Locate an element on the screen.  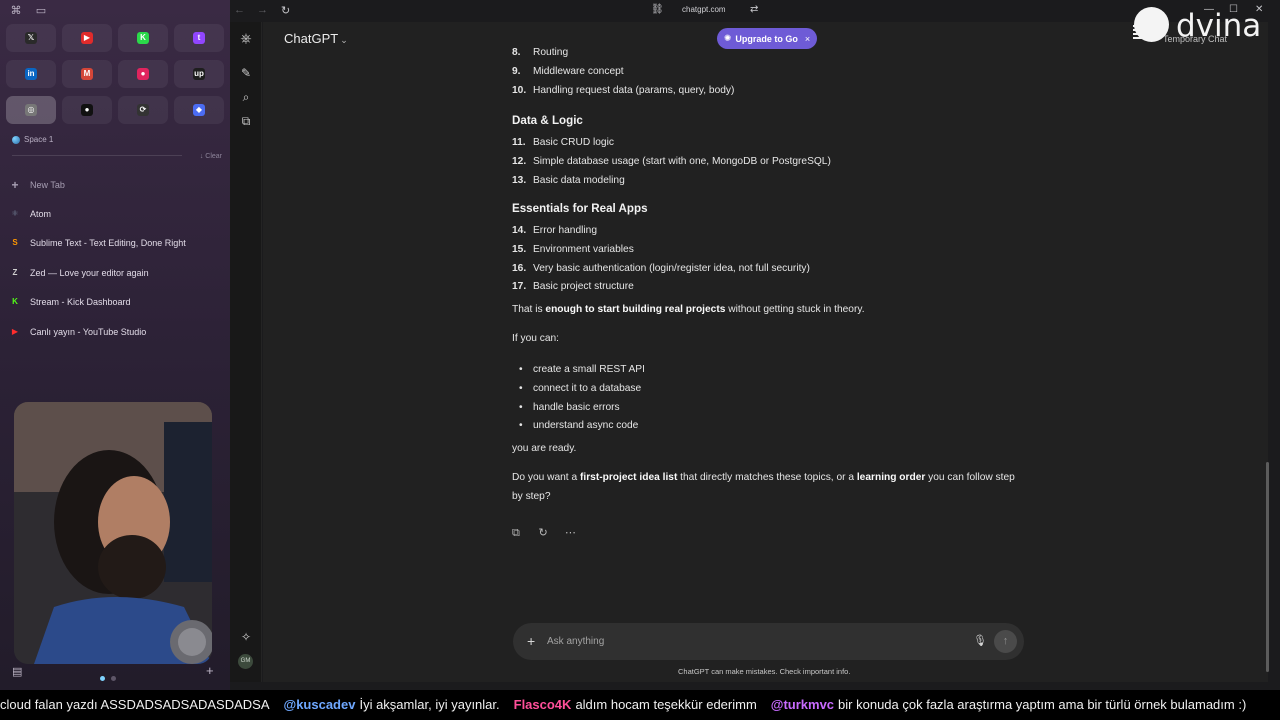
favorite-x: 𝕏 is located at coordinates (31, 38).